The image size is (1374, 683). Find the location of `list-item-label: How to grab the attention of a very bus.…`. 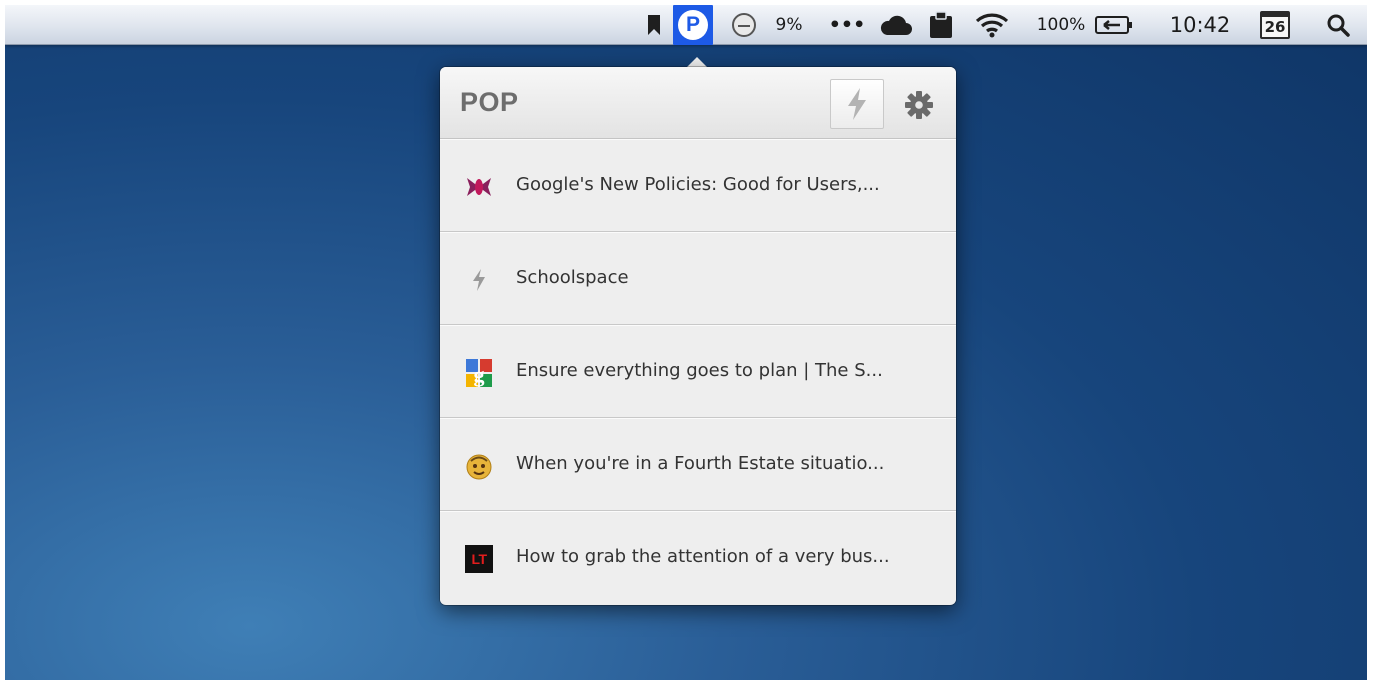

list-item-label: How to grab the attention of a very bus.… is located at coordinates (703, 556).